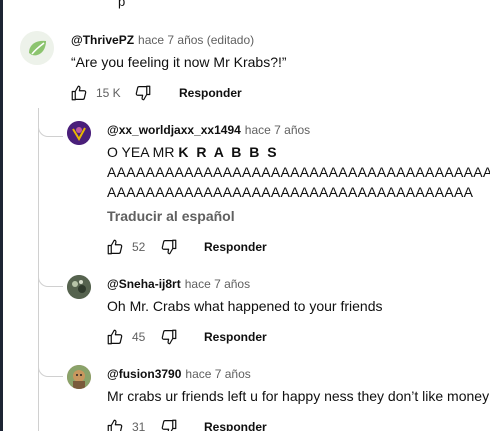 This screenshot has height=431, width=490. Describe the element at coordinates (144, 374) in the screenshot. I see `author-handle: @fusion3790` at that location.